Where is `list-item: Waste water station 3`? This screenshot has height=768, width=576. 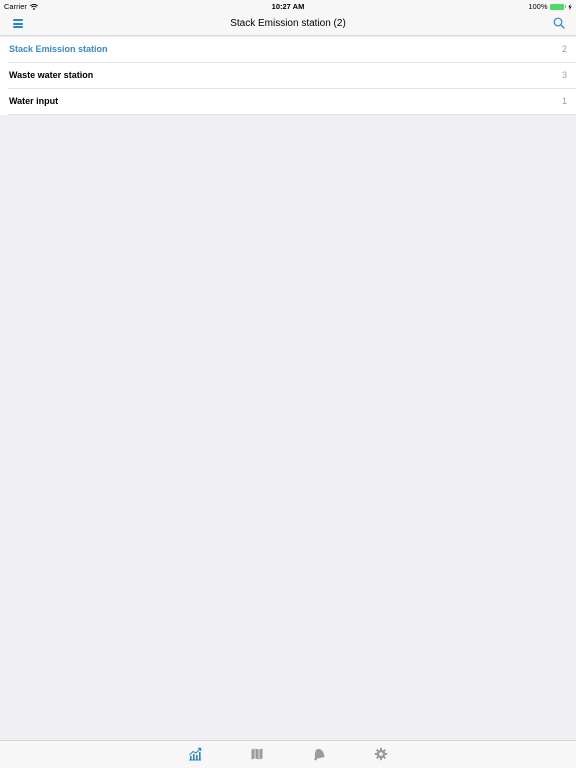 list-item: Waste water station 3 is located at coordinates (288, 76).